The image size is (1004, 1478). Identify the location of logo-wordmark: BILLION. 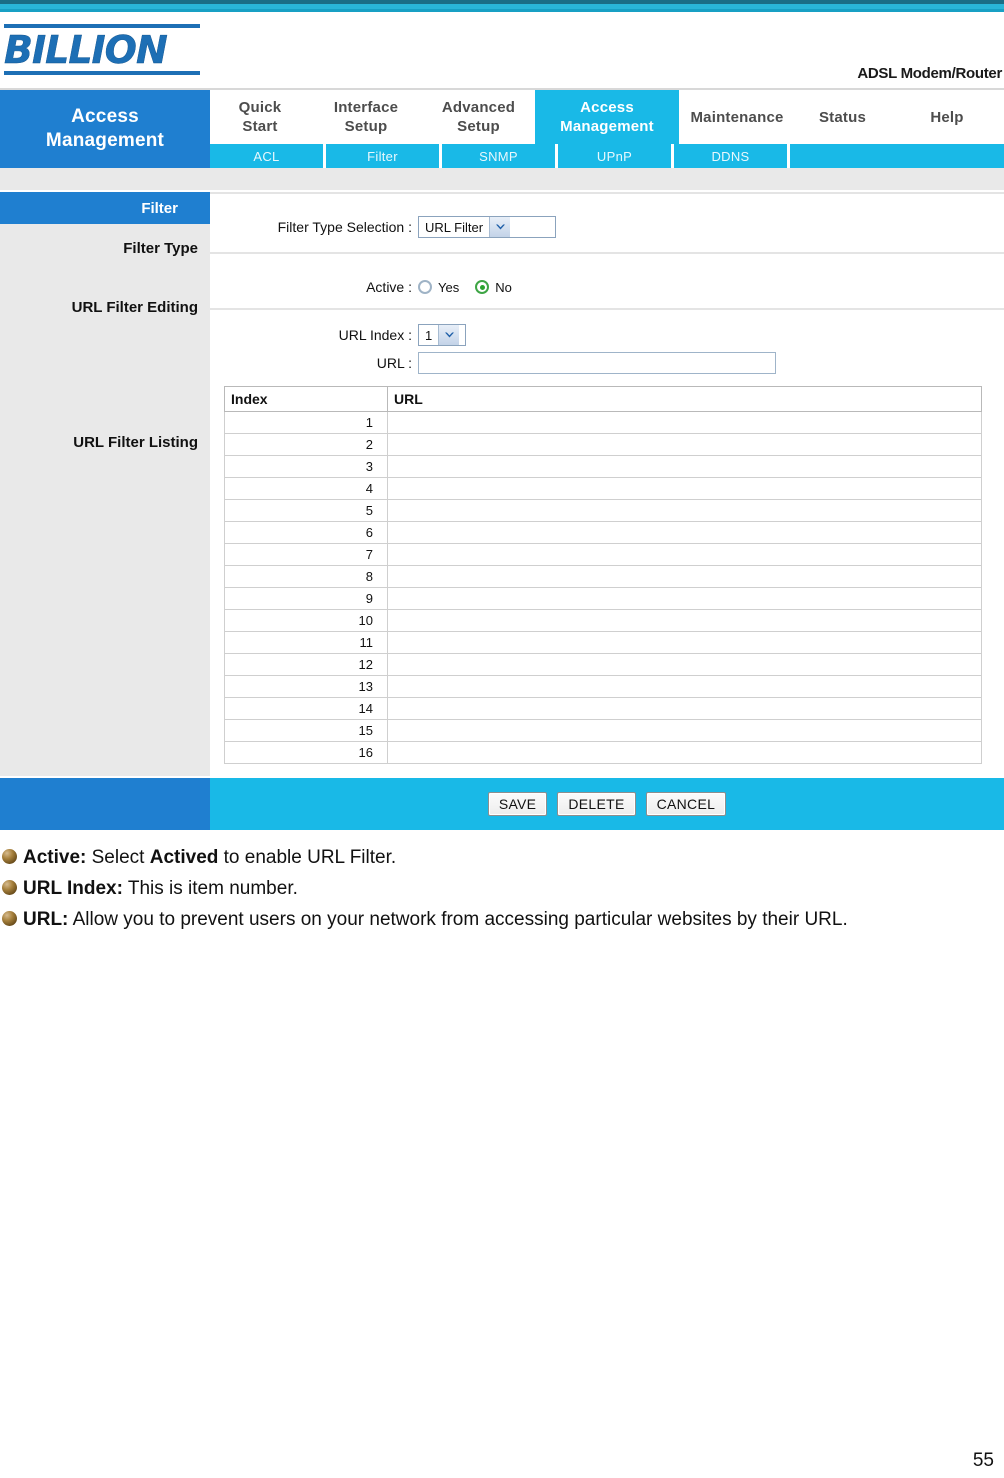
(86, 50).